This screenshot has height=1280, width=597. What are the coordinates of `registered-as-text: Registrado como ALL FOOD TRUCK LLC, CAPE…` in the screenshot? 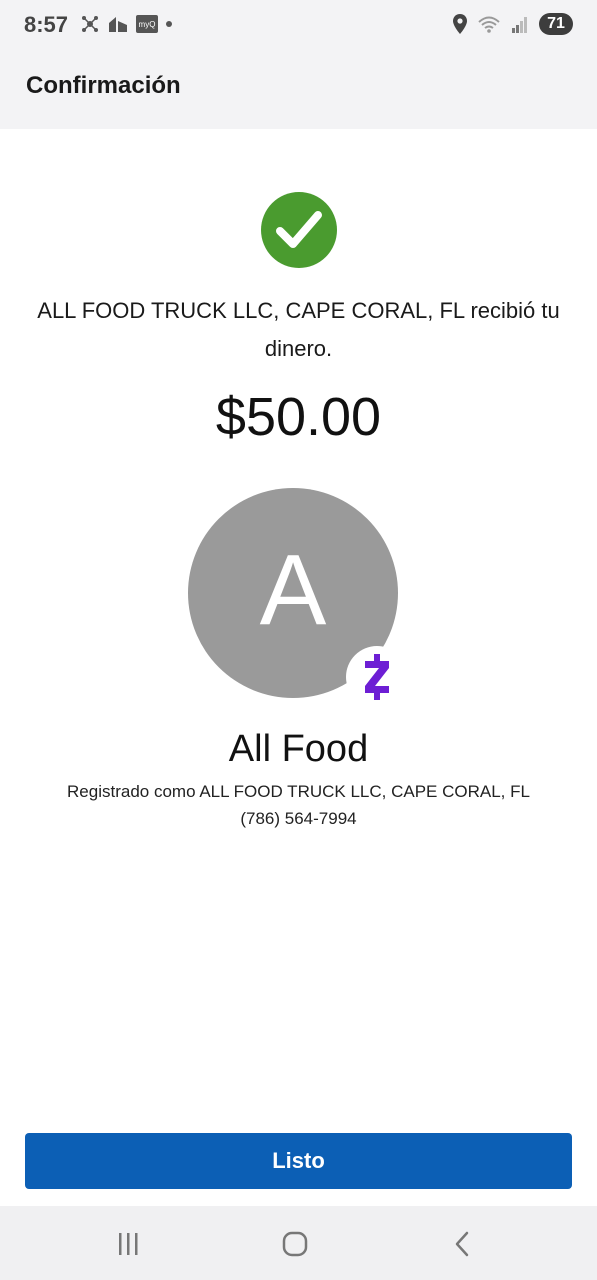 It's located at (298, 791).